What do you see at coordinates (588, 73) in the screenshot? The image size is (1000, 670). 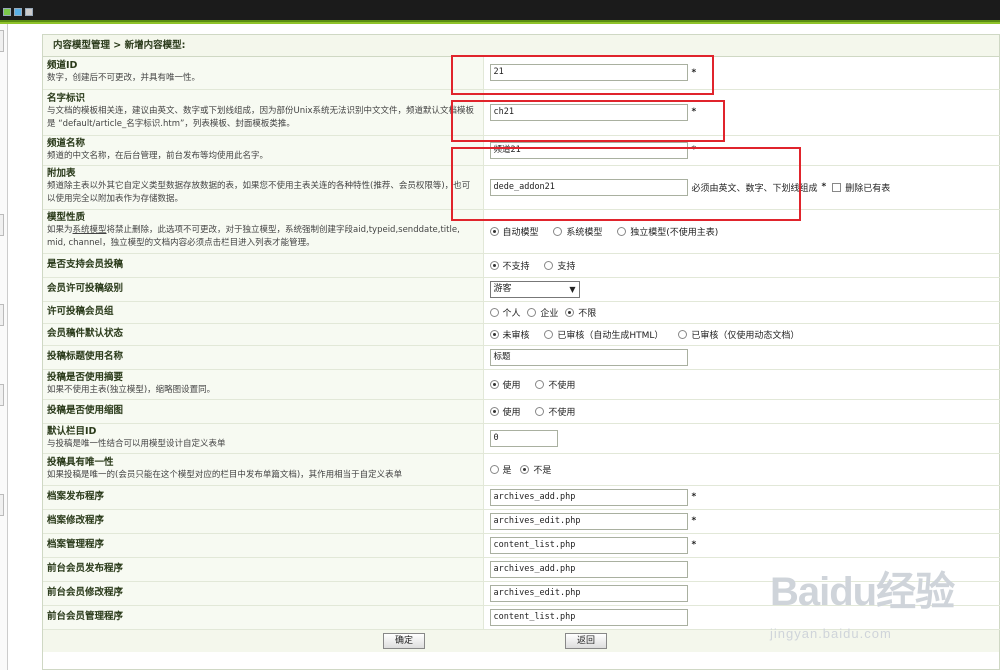 I see `channel-id-input: 21` at bounding box center [588, 73].